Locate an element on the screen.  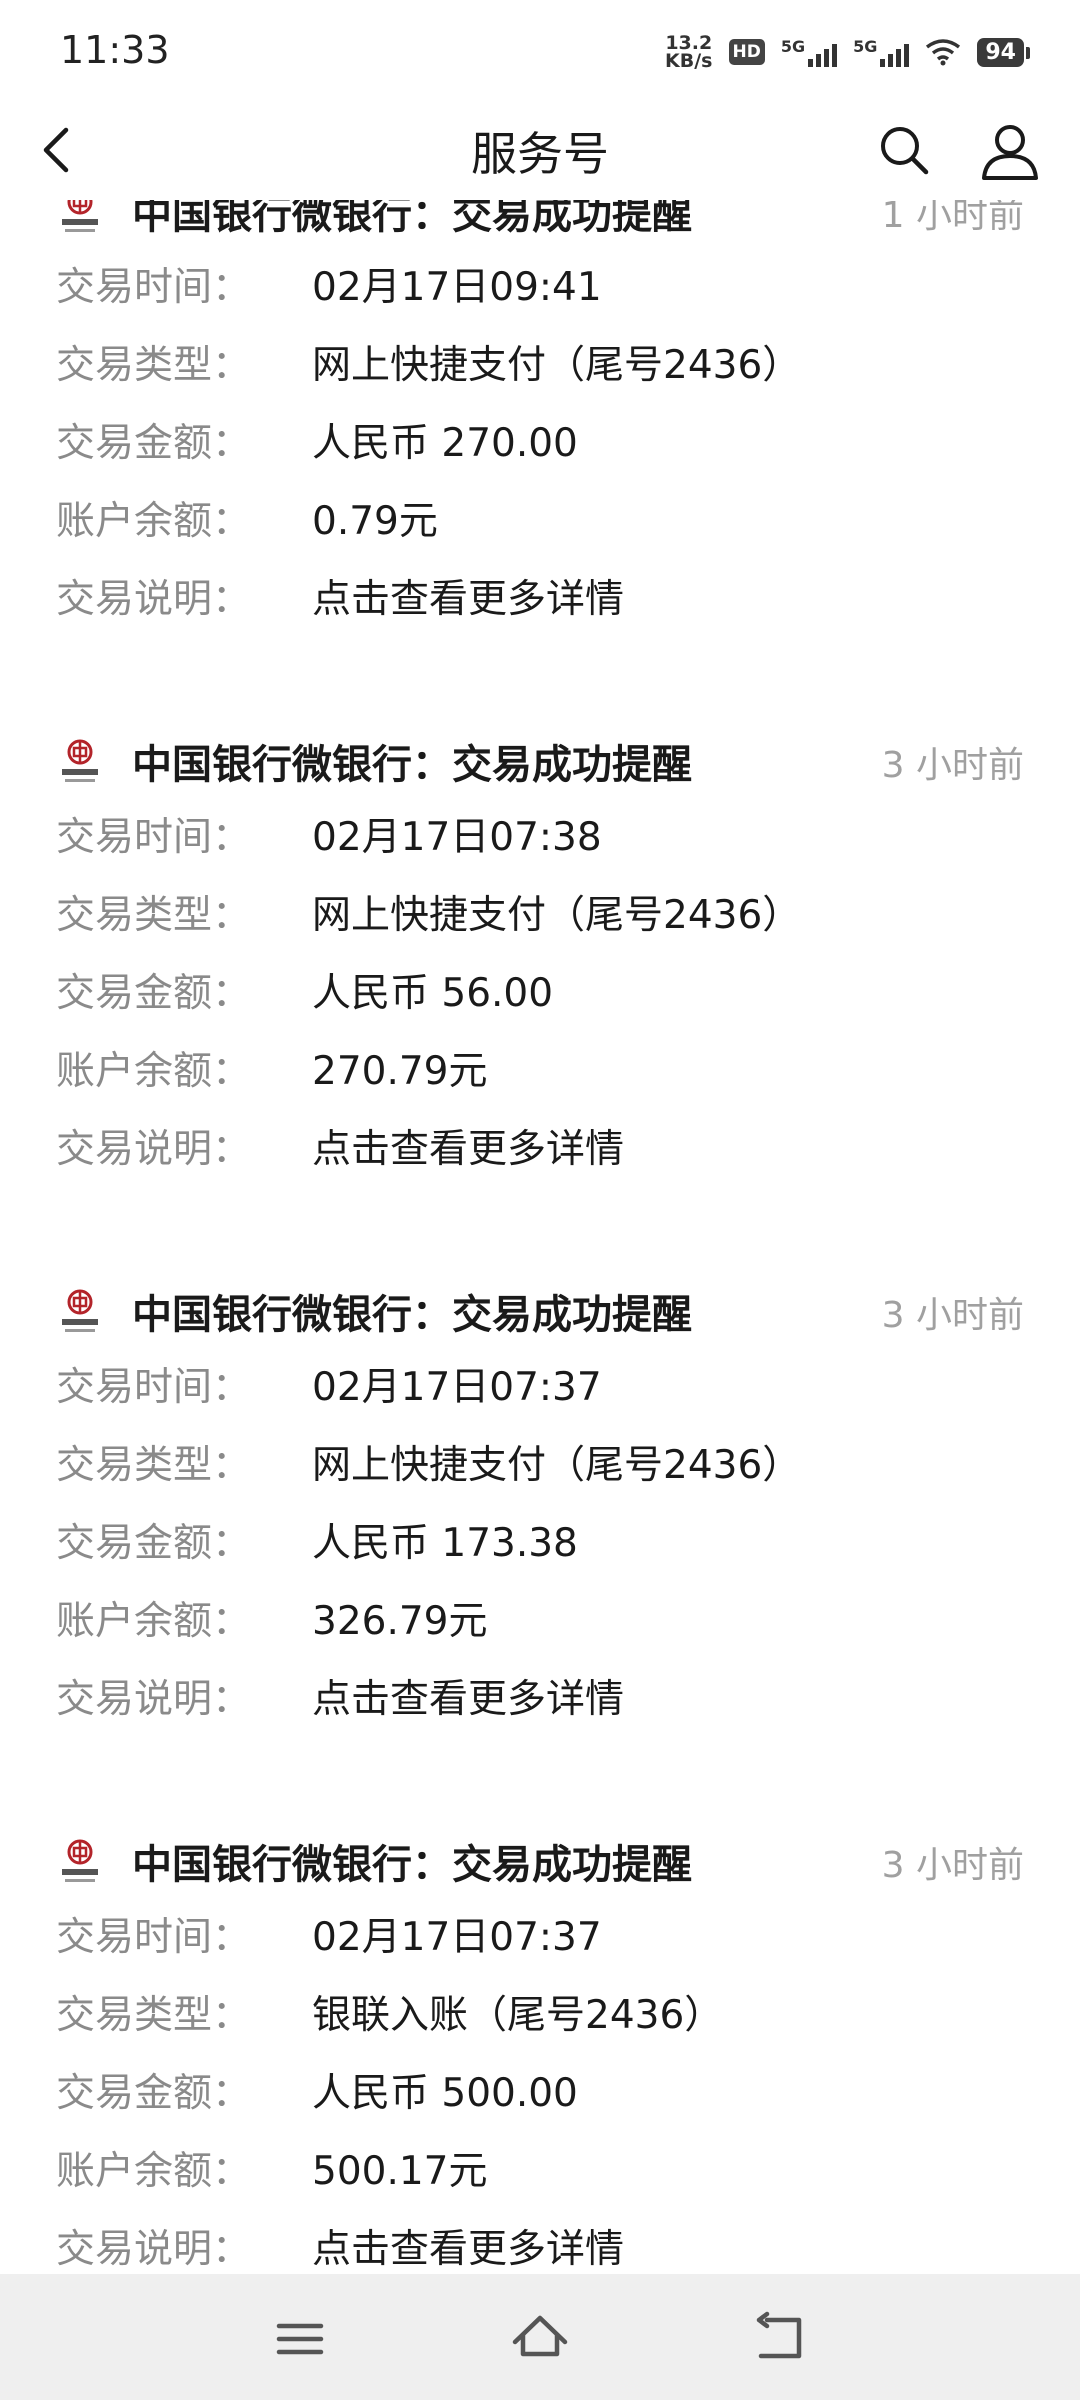
menu-button is located at coordinates (300, 2339).